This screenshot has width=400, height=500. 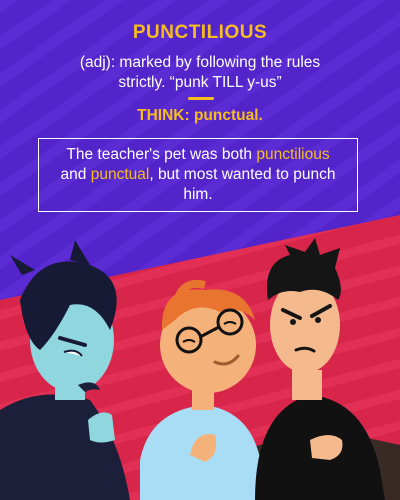 I want to click on vocab-word: PUNCTILIOUS, so click(x=200, y=32).